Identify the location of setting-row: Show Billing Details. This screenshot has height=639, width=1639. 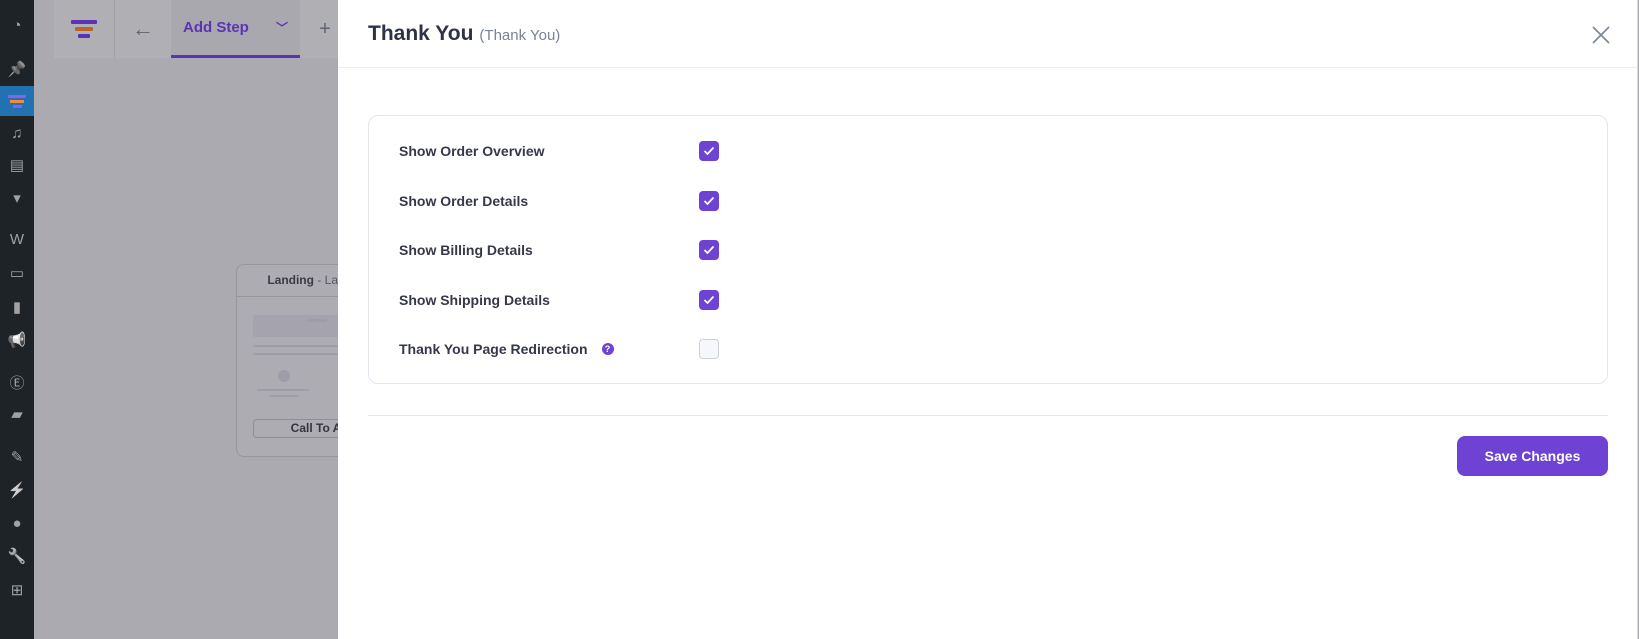
(559, 250).